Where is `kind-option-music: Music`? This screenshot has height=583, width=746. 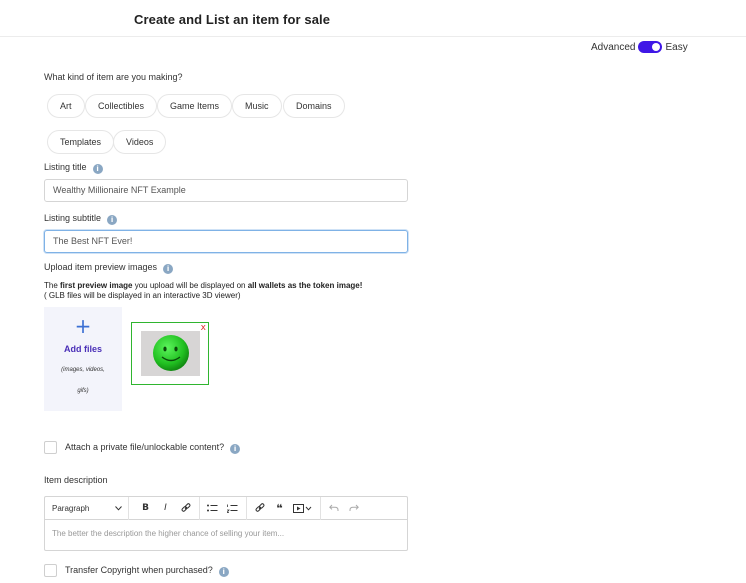
kind-option-music: Music is located at coordinates (257, 106).